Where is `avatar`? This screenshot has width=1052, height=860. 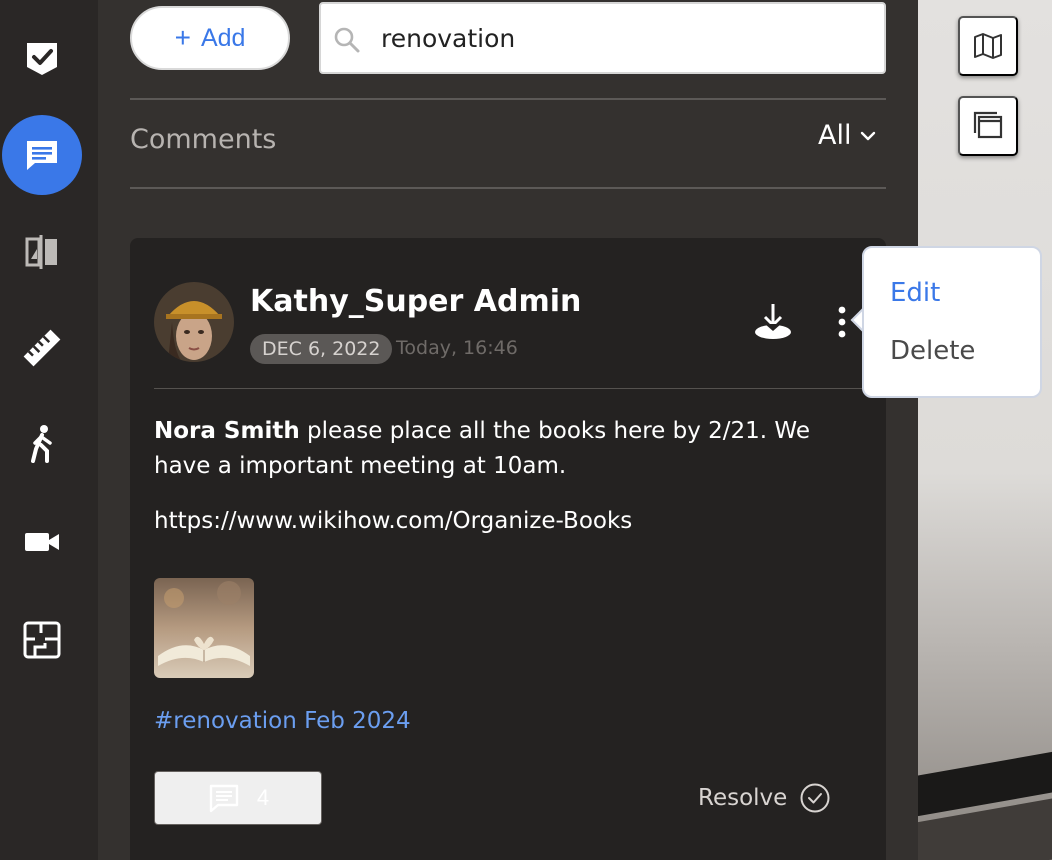 avatar is located at coordinates (194, 322).